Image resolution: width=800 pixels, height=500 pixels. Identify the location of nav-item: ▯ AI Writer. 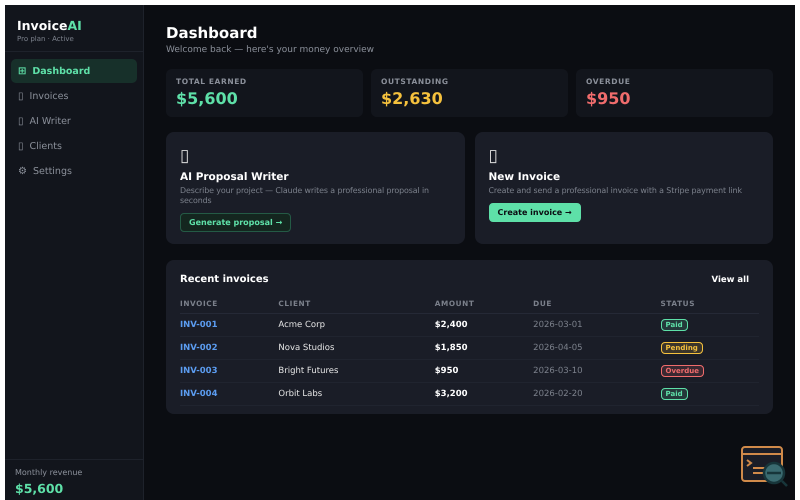
(74, 121).